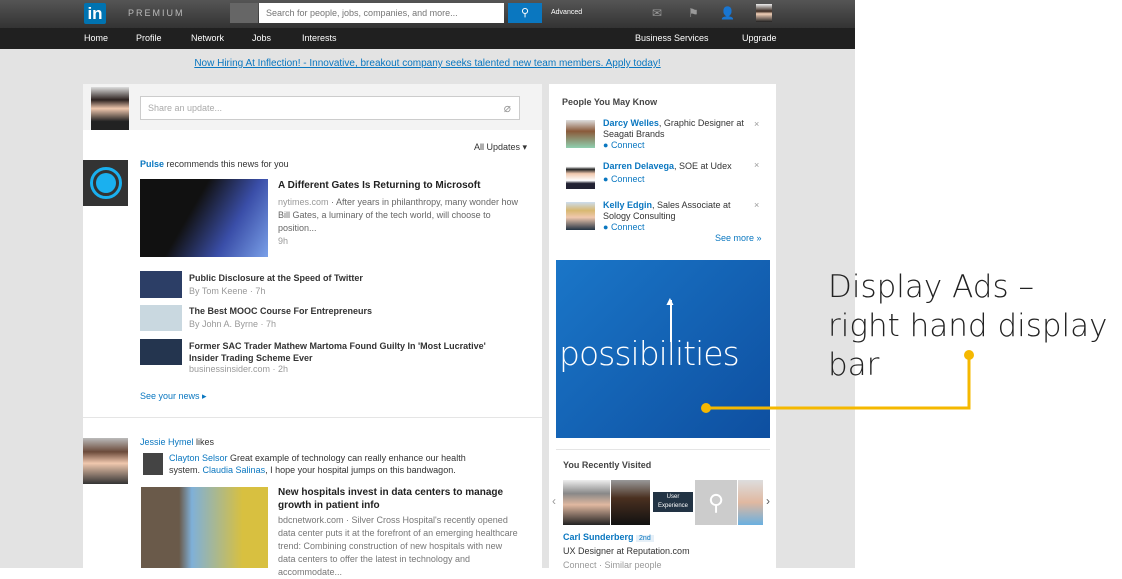 The height and width of the screenshot is (579, 1122). Describe the element at coordinates (968, 326) in the screenshot. I see `annotation-label: Display Ads – right hand display bar` at that location.